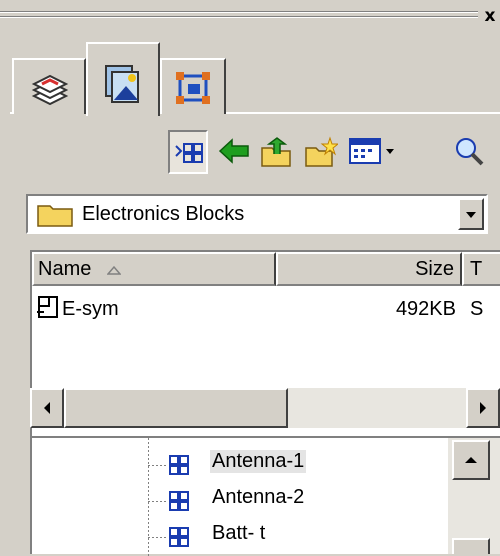  What do you see at coordinates (490, 16) in the screenshot?
I see `close-button: x` at bounding box center [490, 16].